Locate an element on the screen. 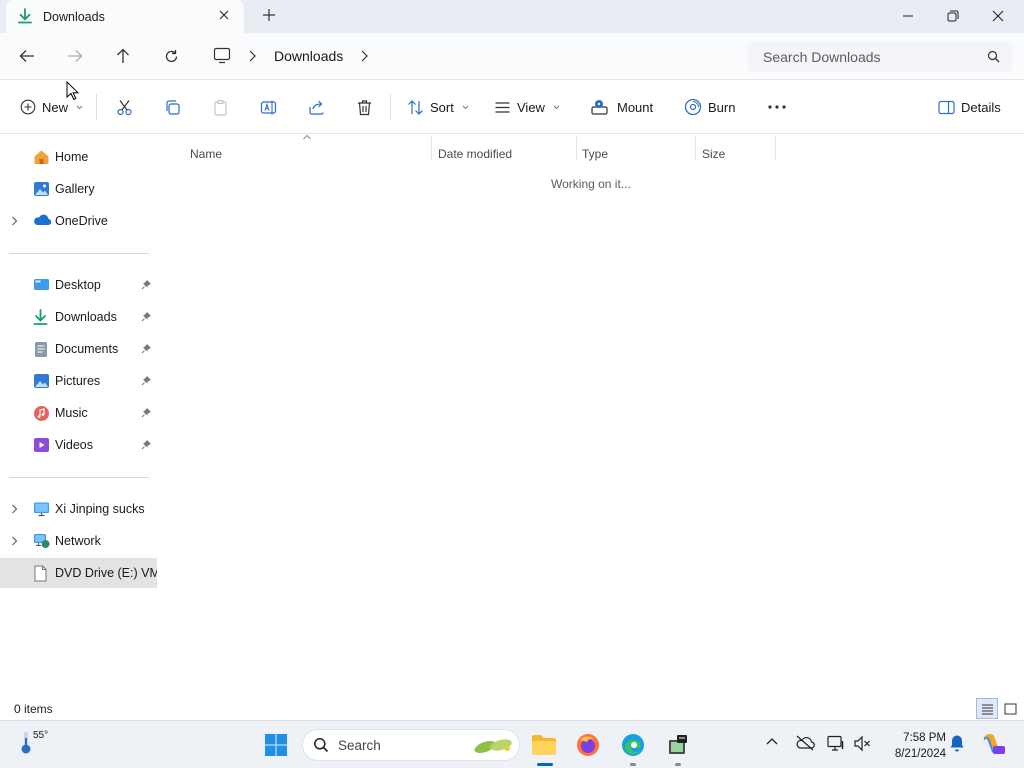 The height and width of the screenshot is (768, 1024). thermometer-icon is located at coordinates (26, 742).